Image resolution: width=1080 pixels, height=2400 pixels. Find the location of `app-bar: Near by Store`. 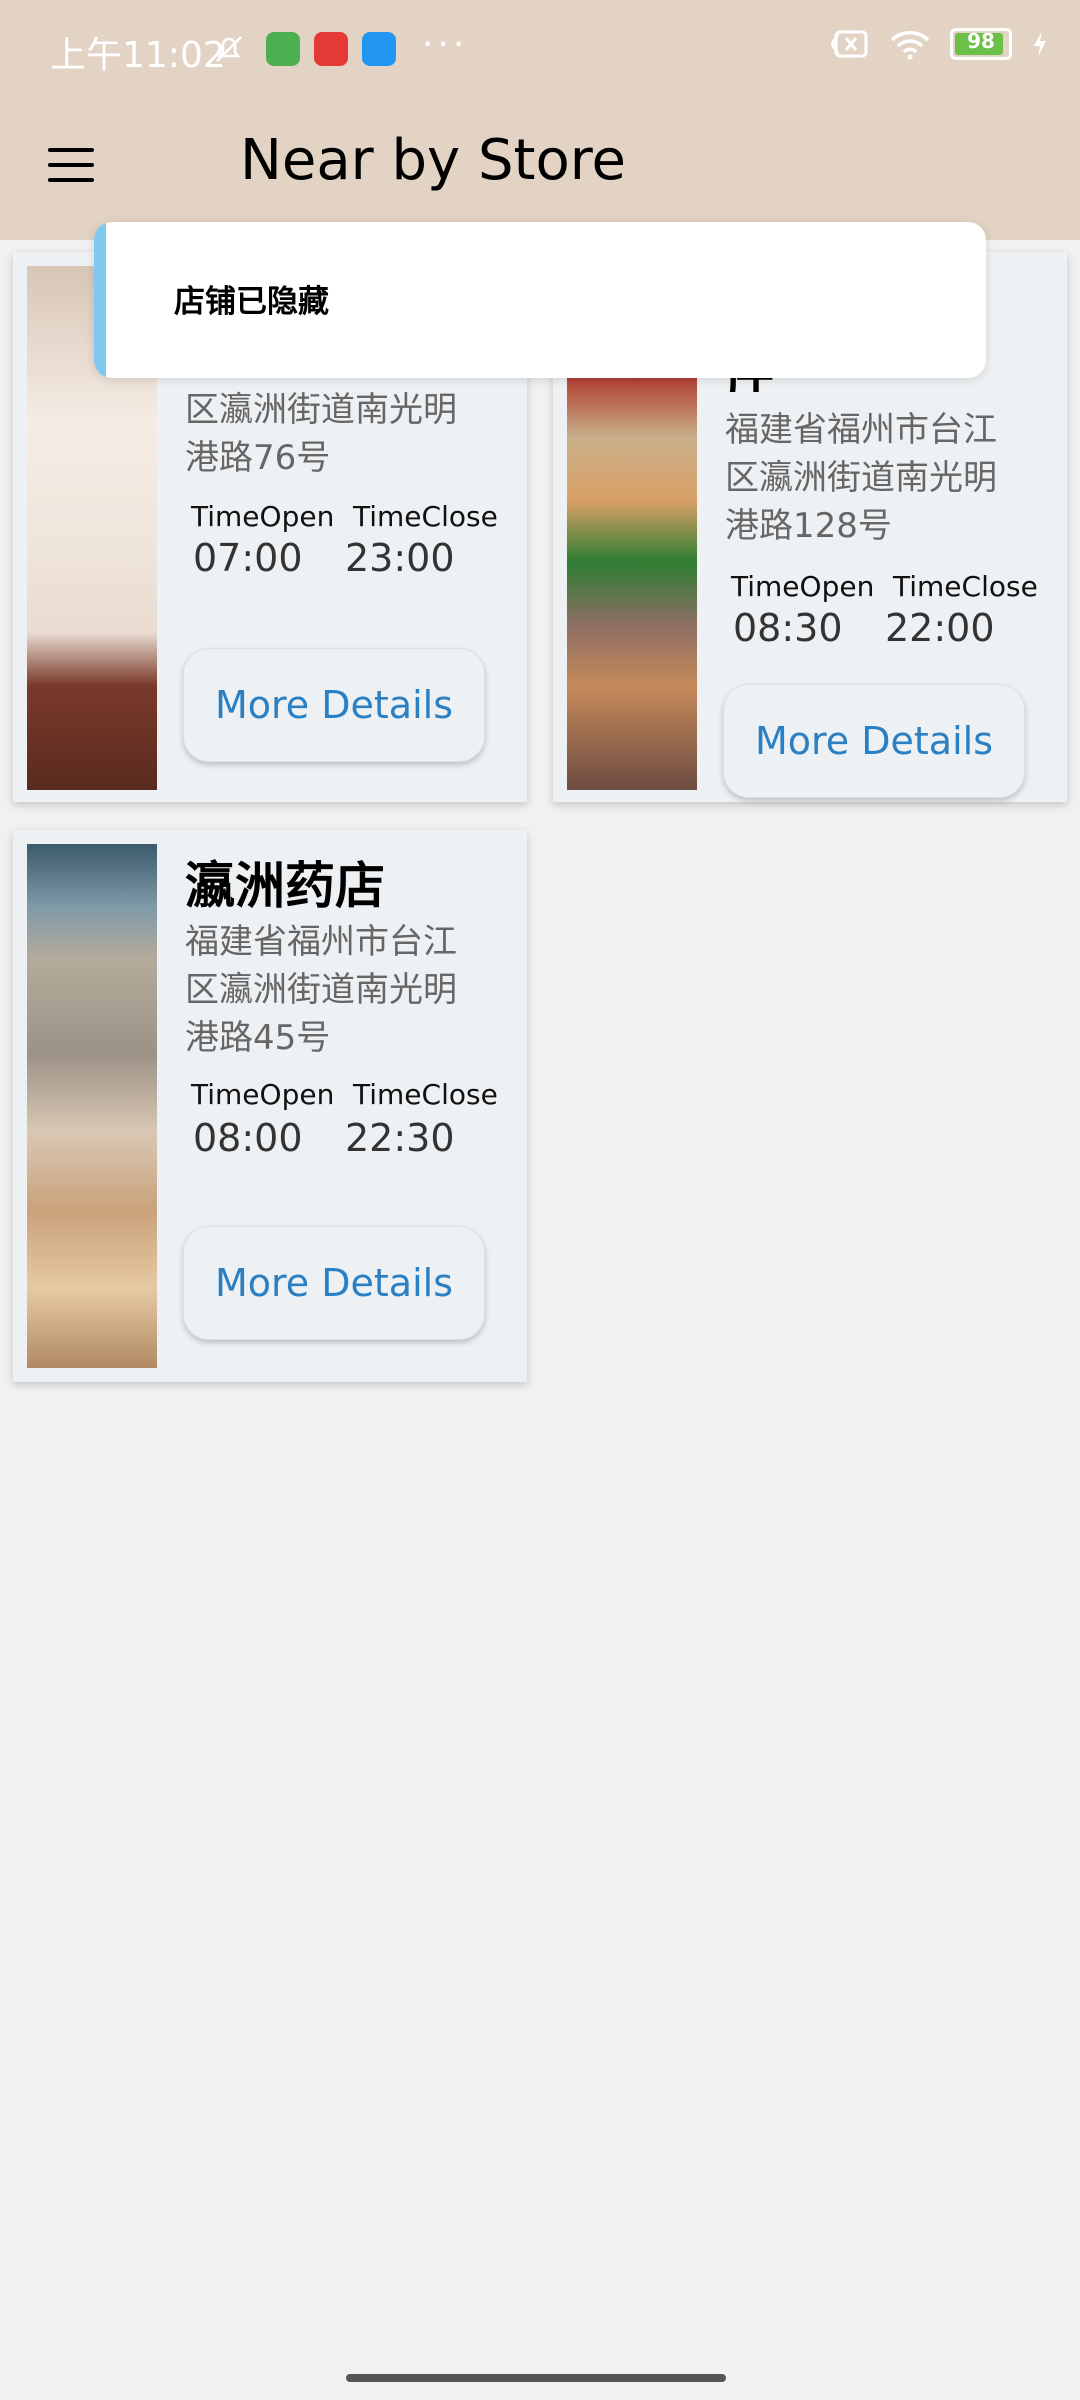

app-bar: Near by Store is located at coordinates (540, 170).